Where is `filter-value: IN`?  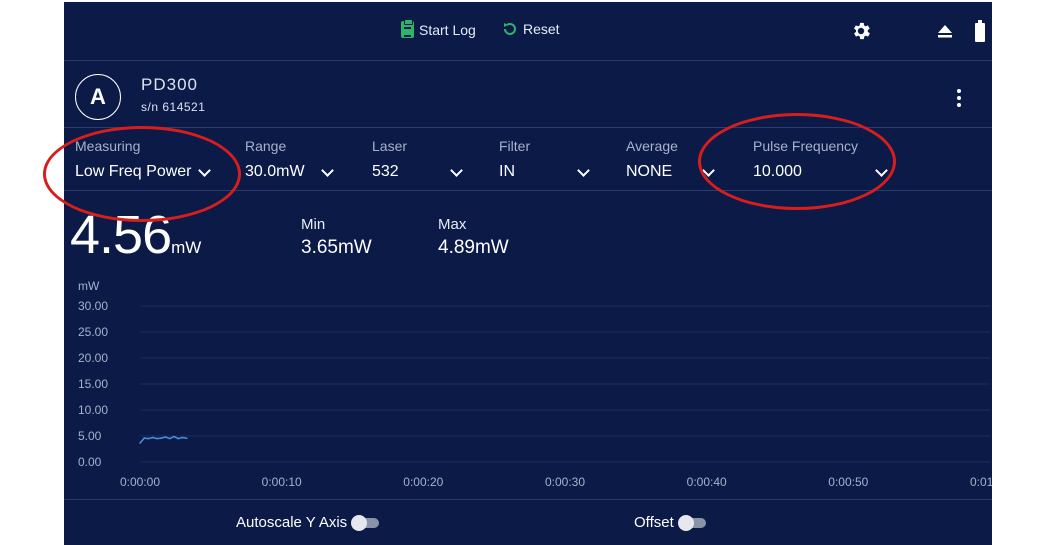
filter-value: IN is located at coordinates (507, 171).